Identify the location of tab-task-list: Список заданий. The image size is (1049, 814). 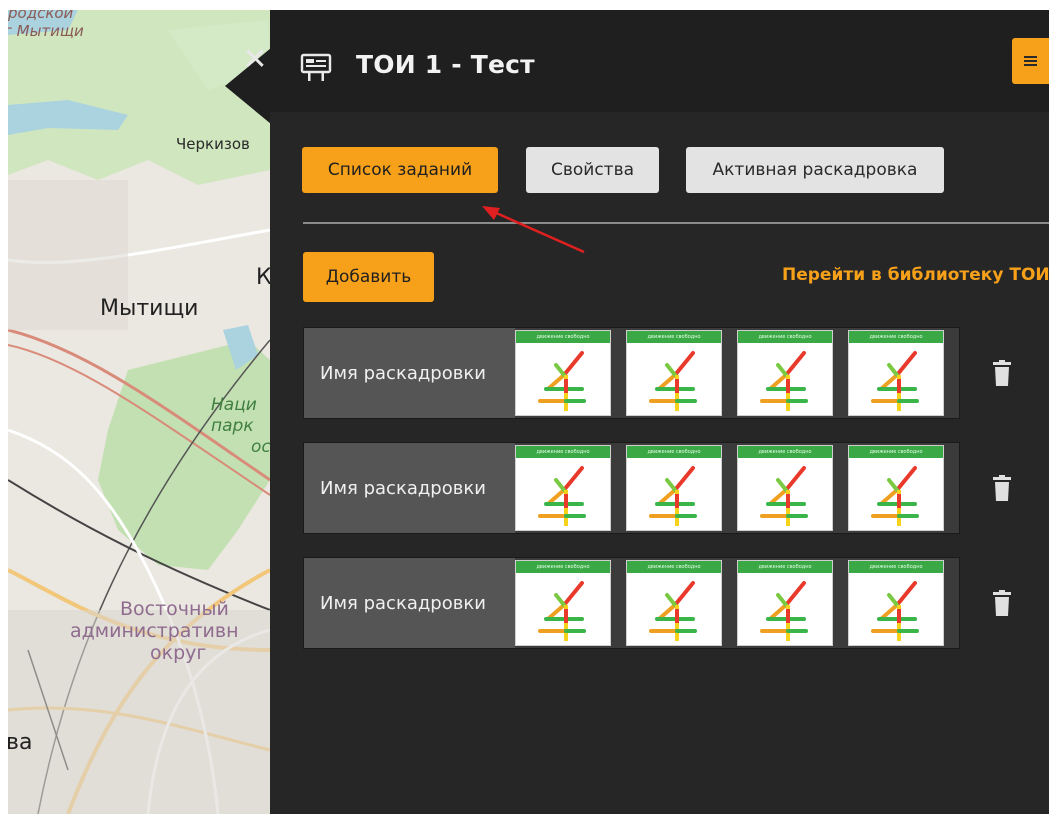
(400, 170).